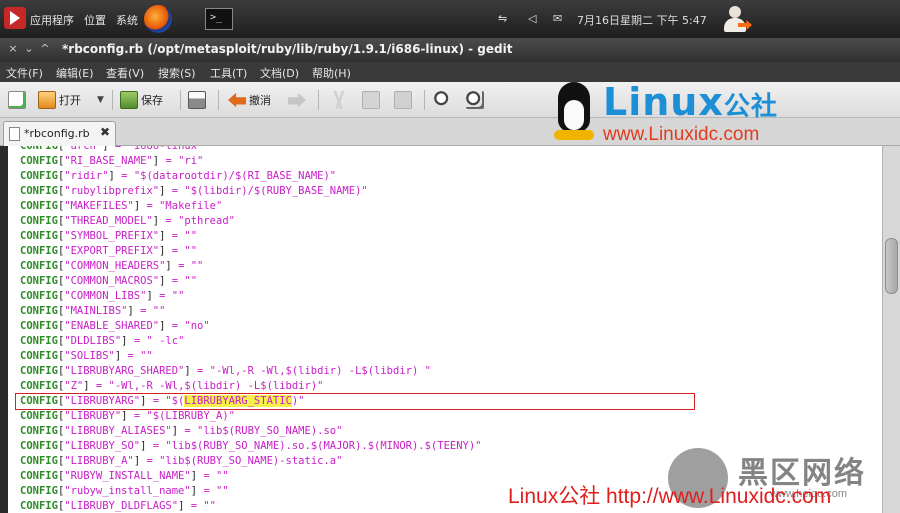  What do you see at coordinates (127, 476) in the screenshot?
I see `config-key: "RUBYW_INSTALL_NAME"` at bounding box center [127, 476].